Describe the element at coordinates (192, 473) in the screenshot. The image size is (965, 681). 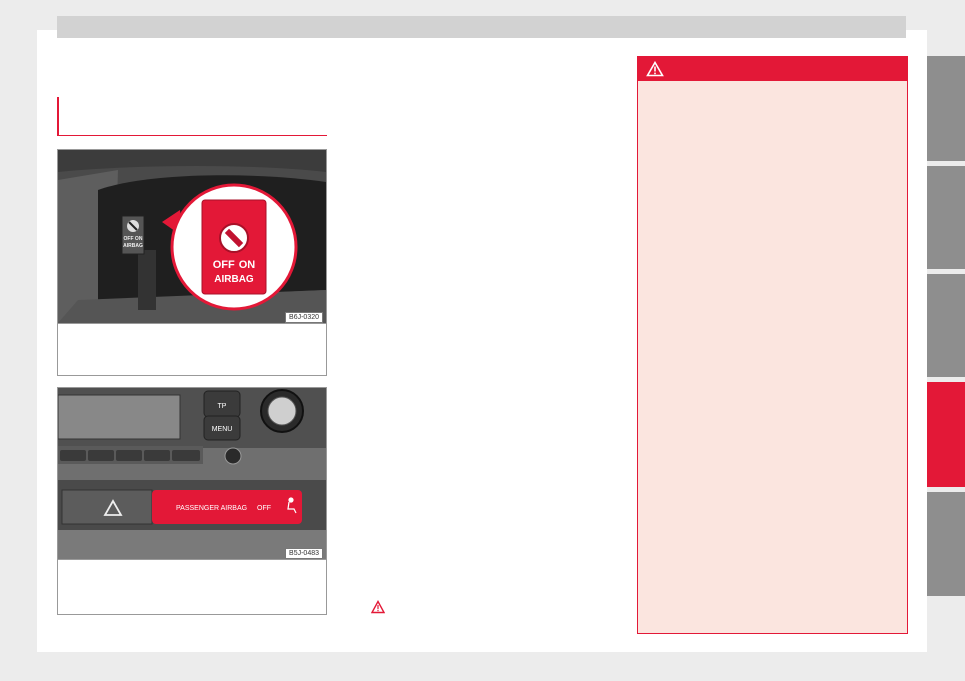
I see `figure-image-dashboard: TP MENU PASSENGER AIRBAG OFF` at that location.